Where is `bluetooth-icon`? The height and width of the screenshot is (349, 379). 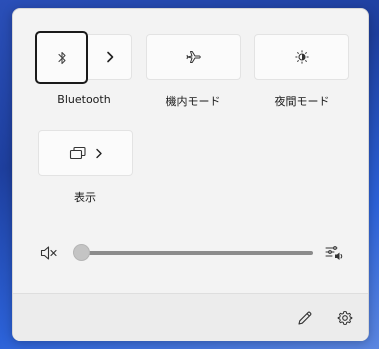
bluetooth-icon is located at coordinates (62, 58).